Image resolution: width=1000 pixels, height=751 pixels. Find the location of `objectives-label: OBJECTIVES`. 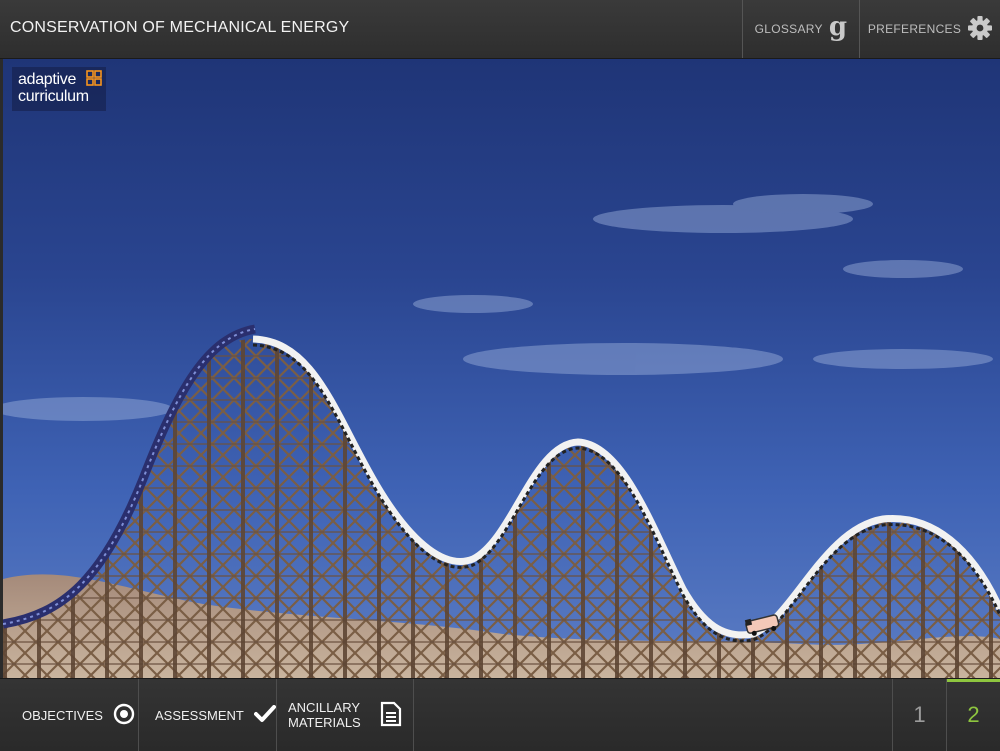

objectives-label: OBJECTIVES is located at coordinates (62, 715).